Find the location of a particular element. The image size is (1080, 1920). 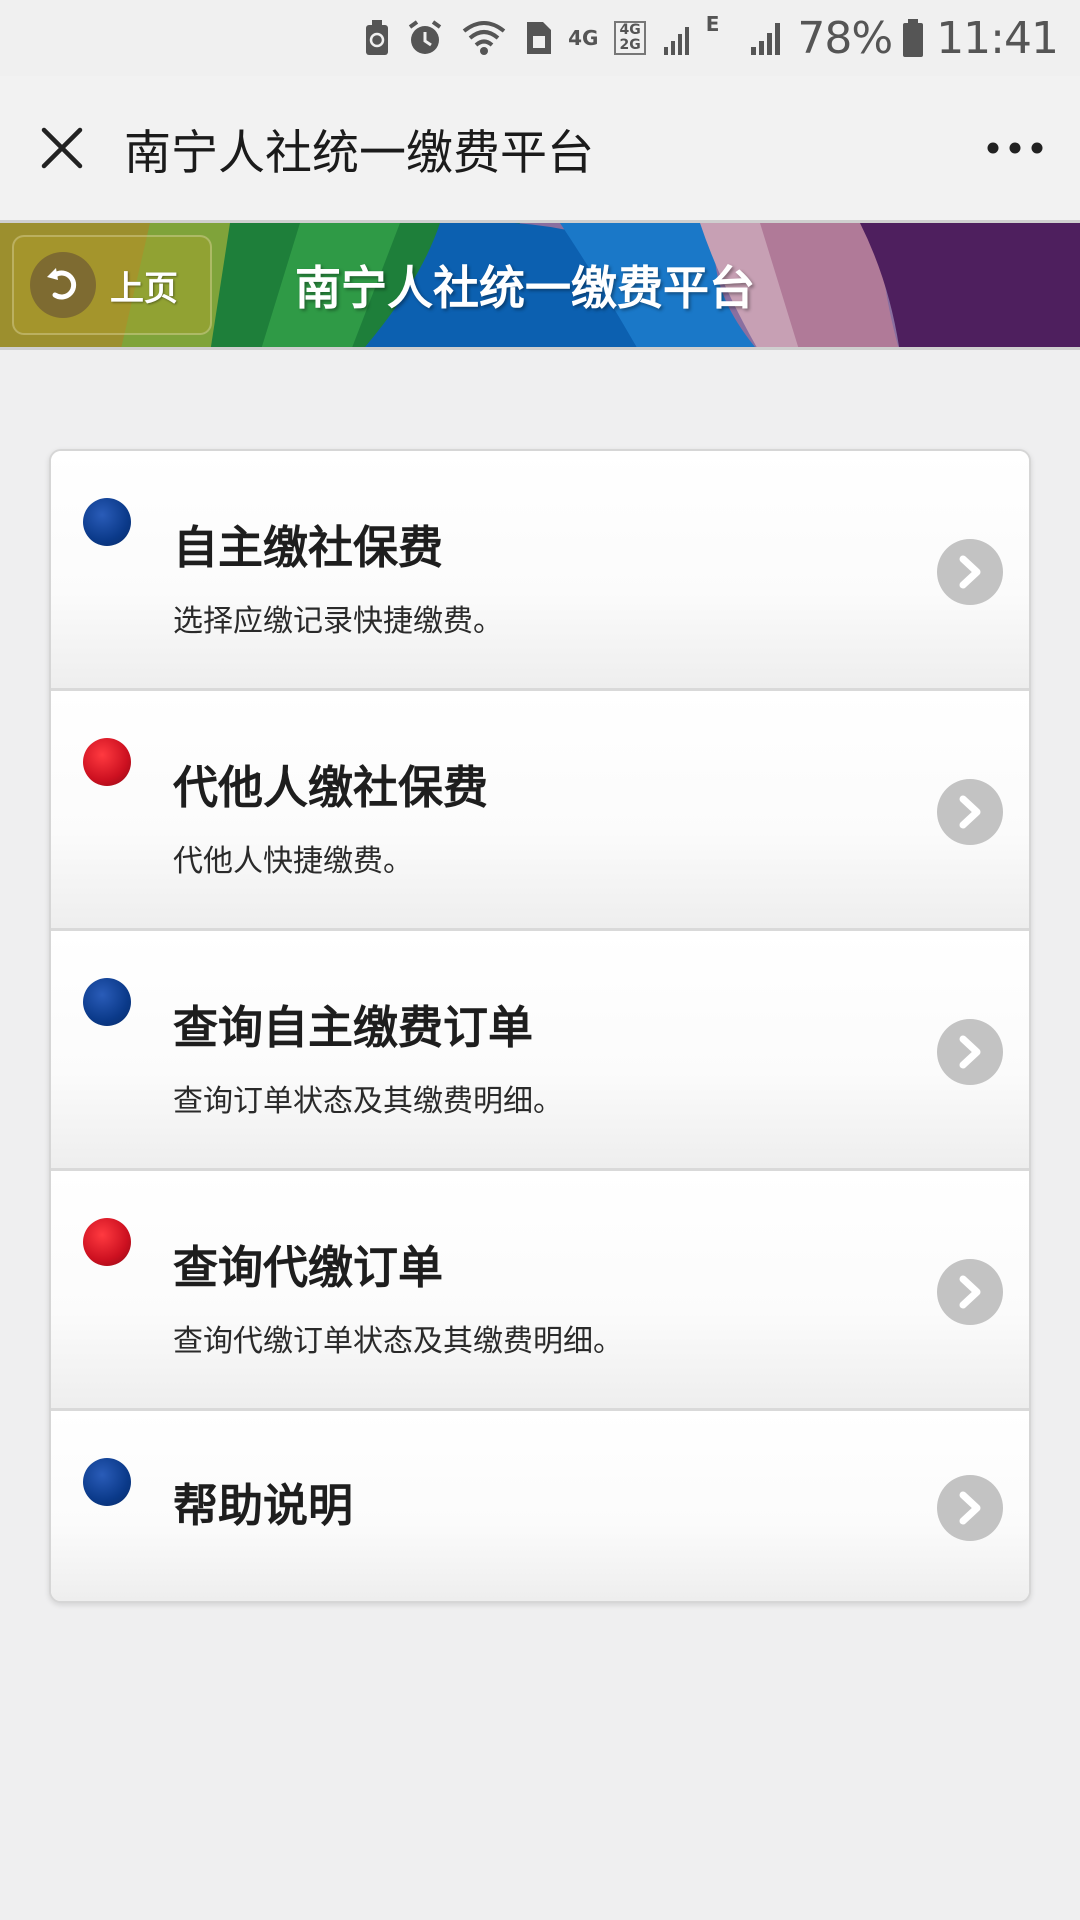

more-button is located at coordinates (1015, 148).